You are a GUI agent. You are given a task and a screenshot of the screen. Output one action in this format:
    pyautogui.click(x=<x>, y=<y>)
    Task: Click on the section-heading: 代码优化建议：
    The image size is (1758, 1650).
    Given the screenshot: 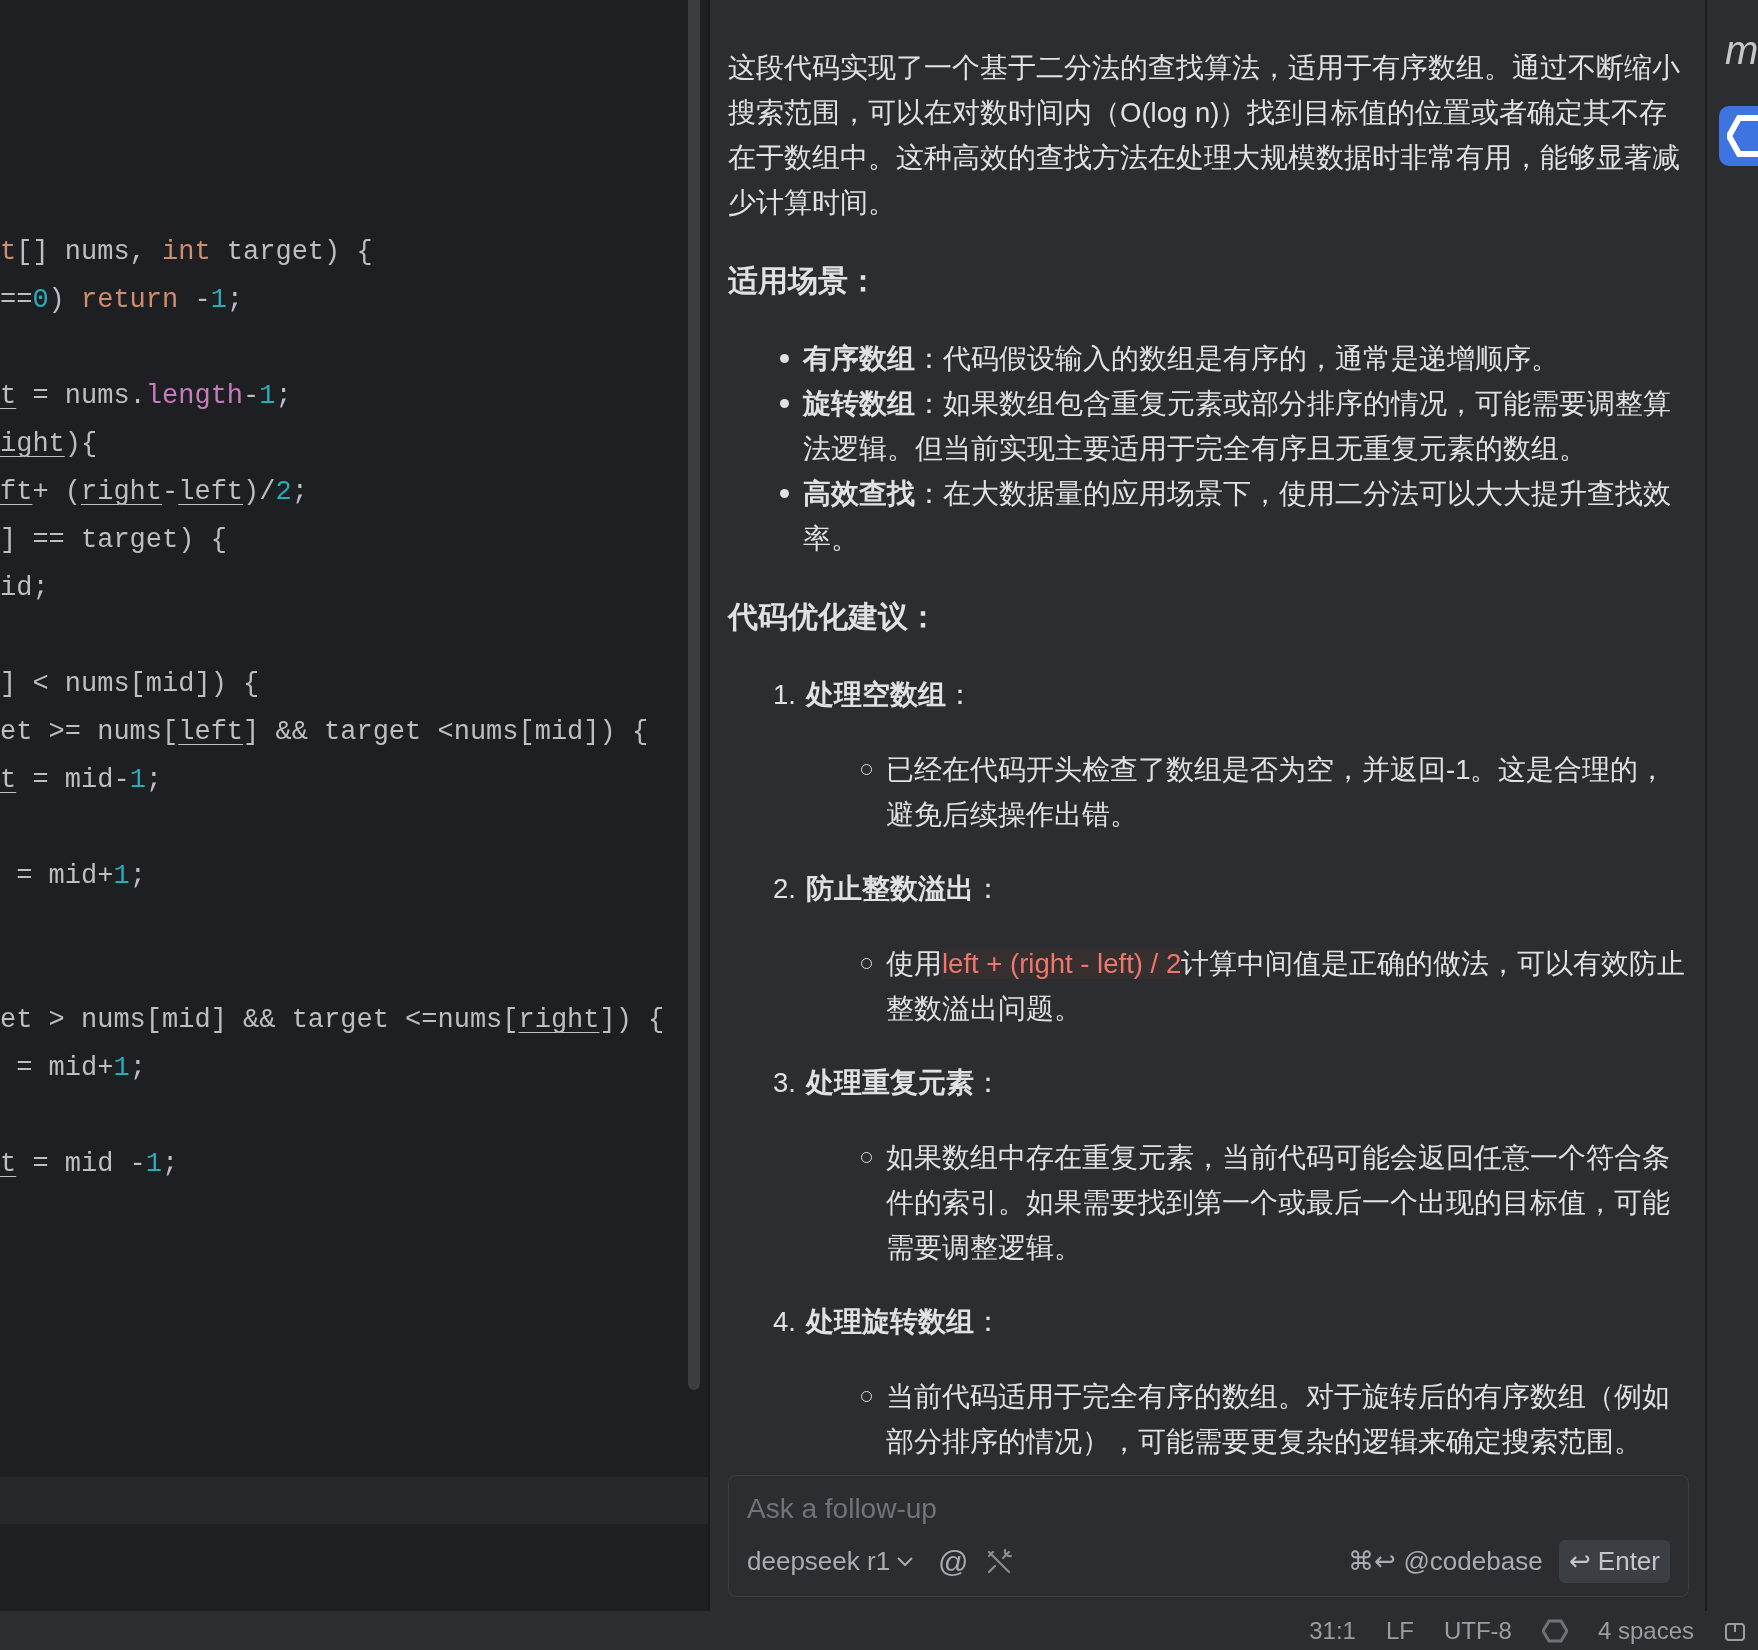 What is the action you would take?
    pyautogui.click(x=833, y=617)
    